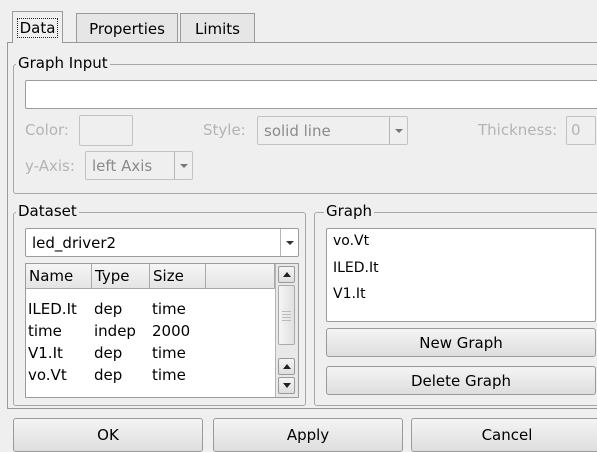  I want to click on dataset-title: Dataset, so click(47, 211).